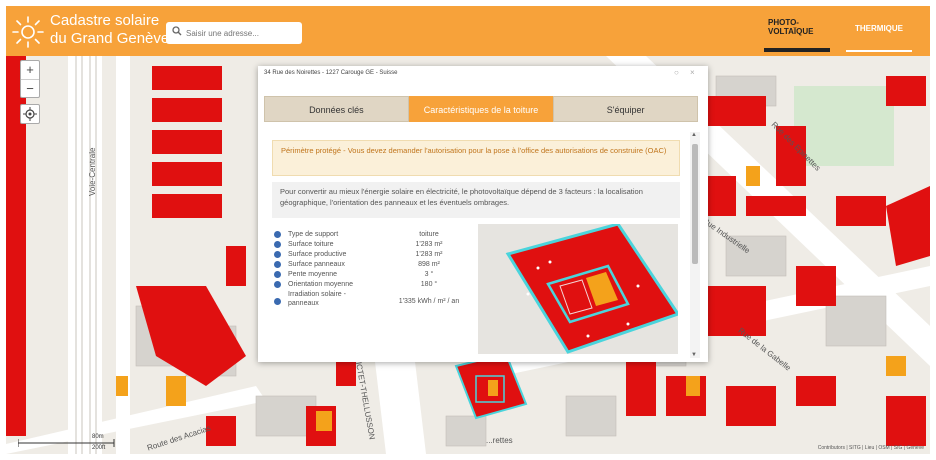 This screenshot has height=460, width=936. Describe the element at coordinates (694, 355) in the screenshot. I see `scroll-down-icon: ▼` at that location.